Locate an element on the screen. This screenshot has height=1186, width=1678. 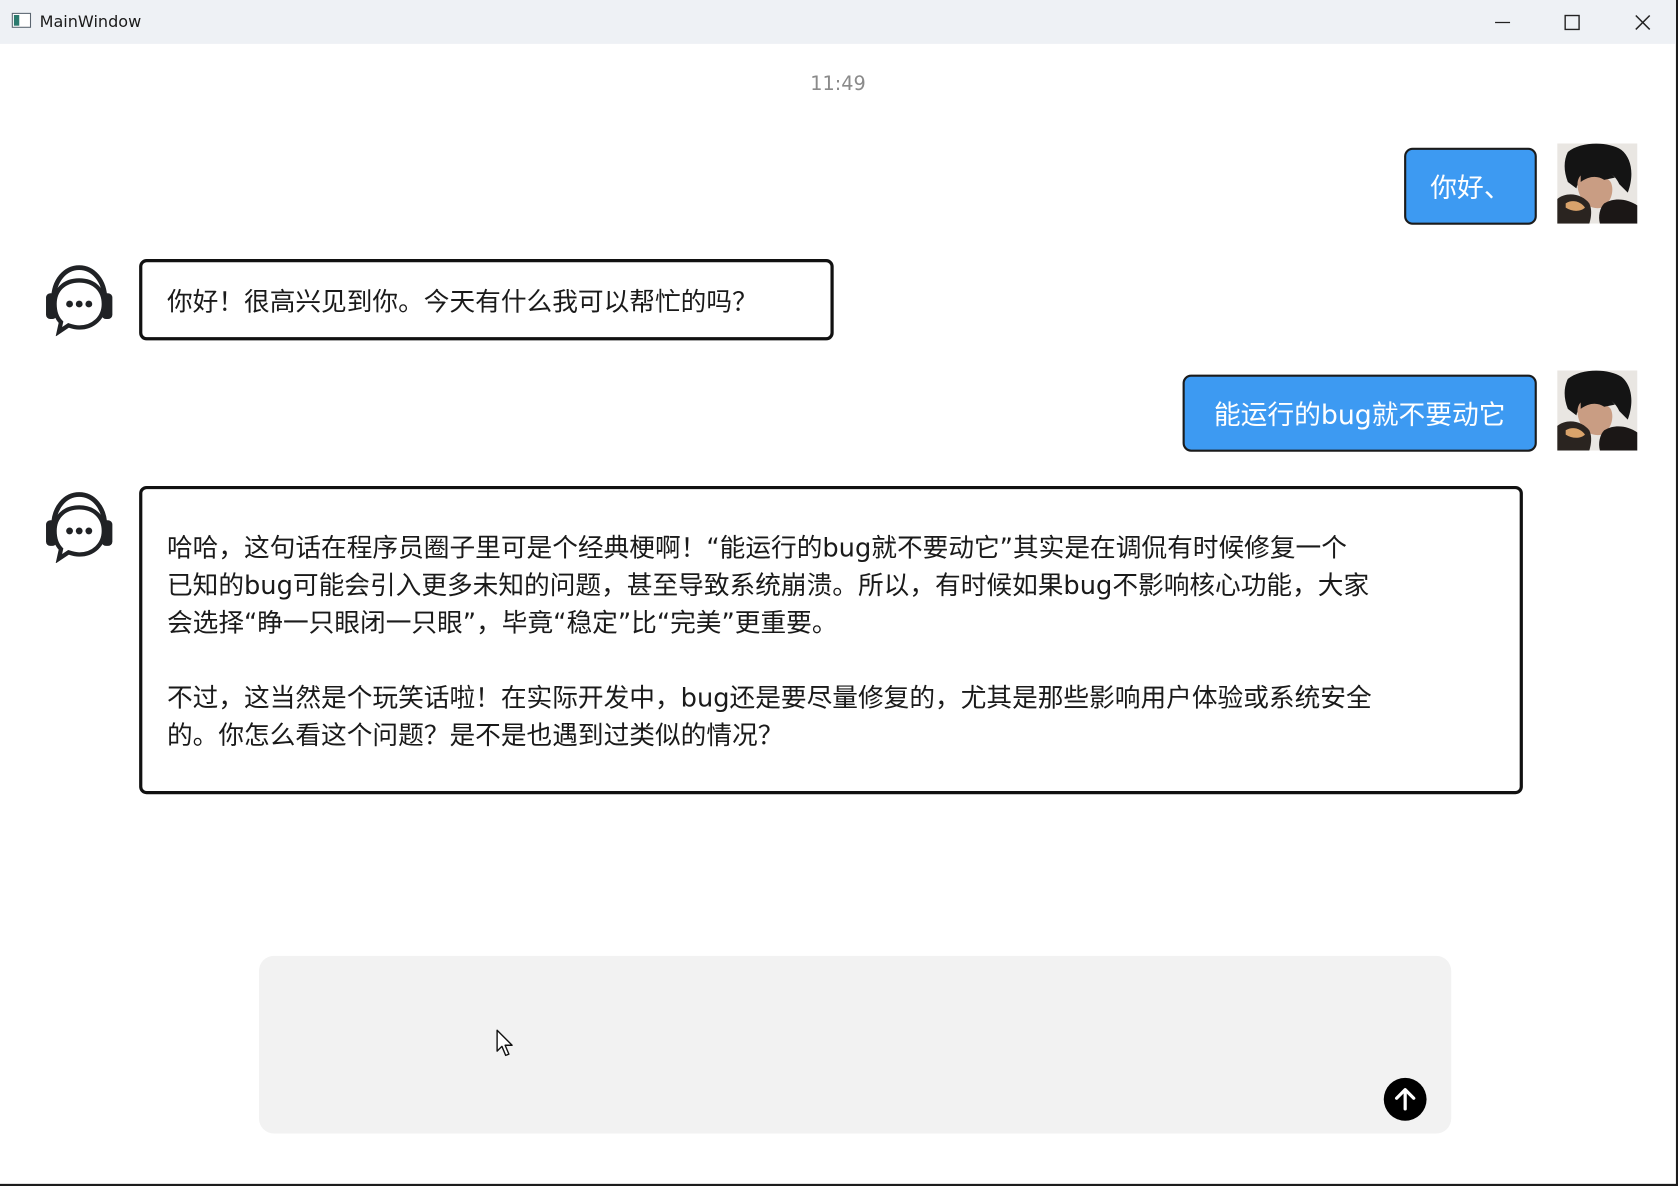
assistant-message-line: 的。你怎么看这个问题？是不是也遇到过类似的情况？ is located at coordinates (475, 735).